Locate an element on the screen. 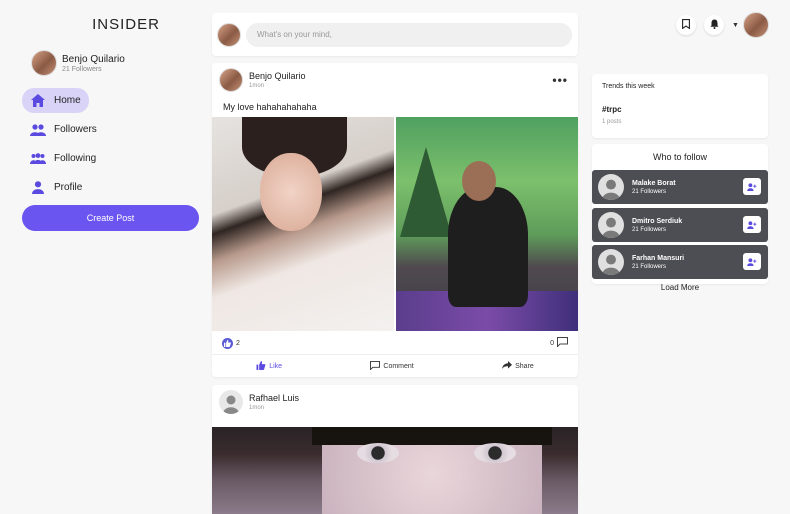 The height and width of the screenshot is (514, 790). chevron-down-icon: ▼ is located at coordinates (735, 25).